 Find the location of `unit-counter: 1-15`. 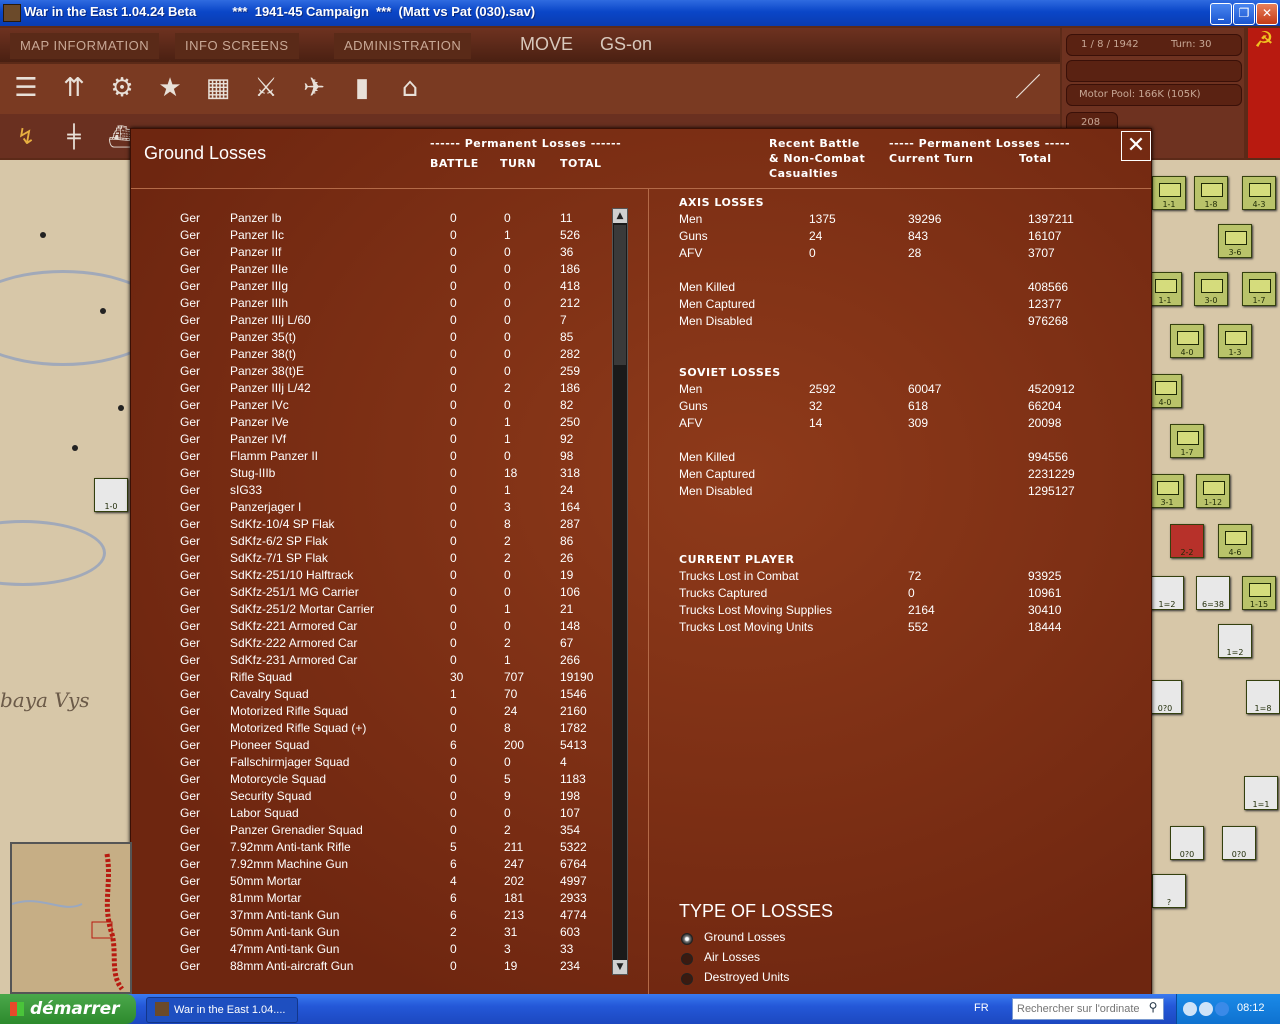

unit-counter: 1-15 is located at coordinates (1259, 593).